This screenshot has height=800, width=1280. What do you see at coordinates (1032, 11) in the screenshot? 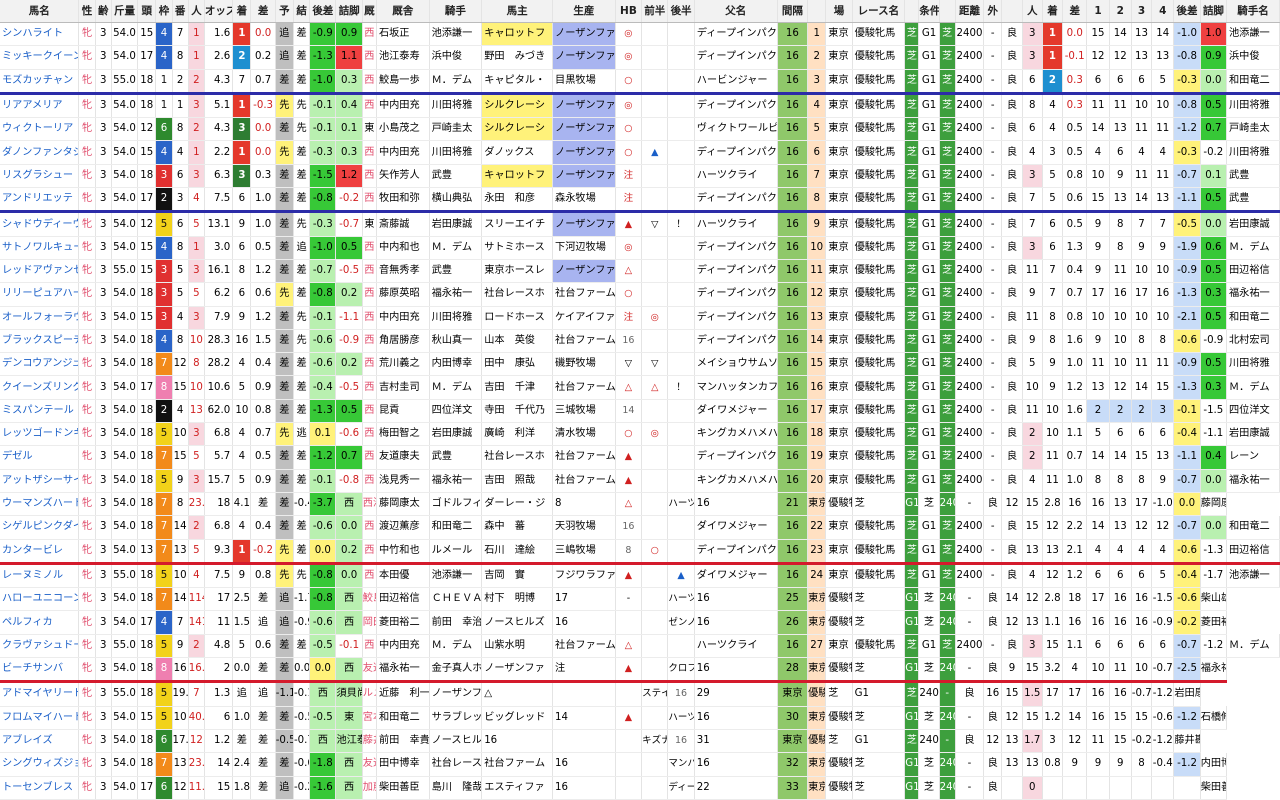
I see `col-header-34: 人` at bounding box center [1032, 11].